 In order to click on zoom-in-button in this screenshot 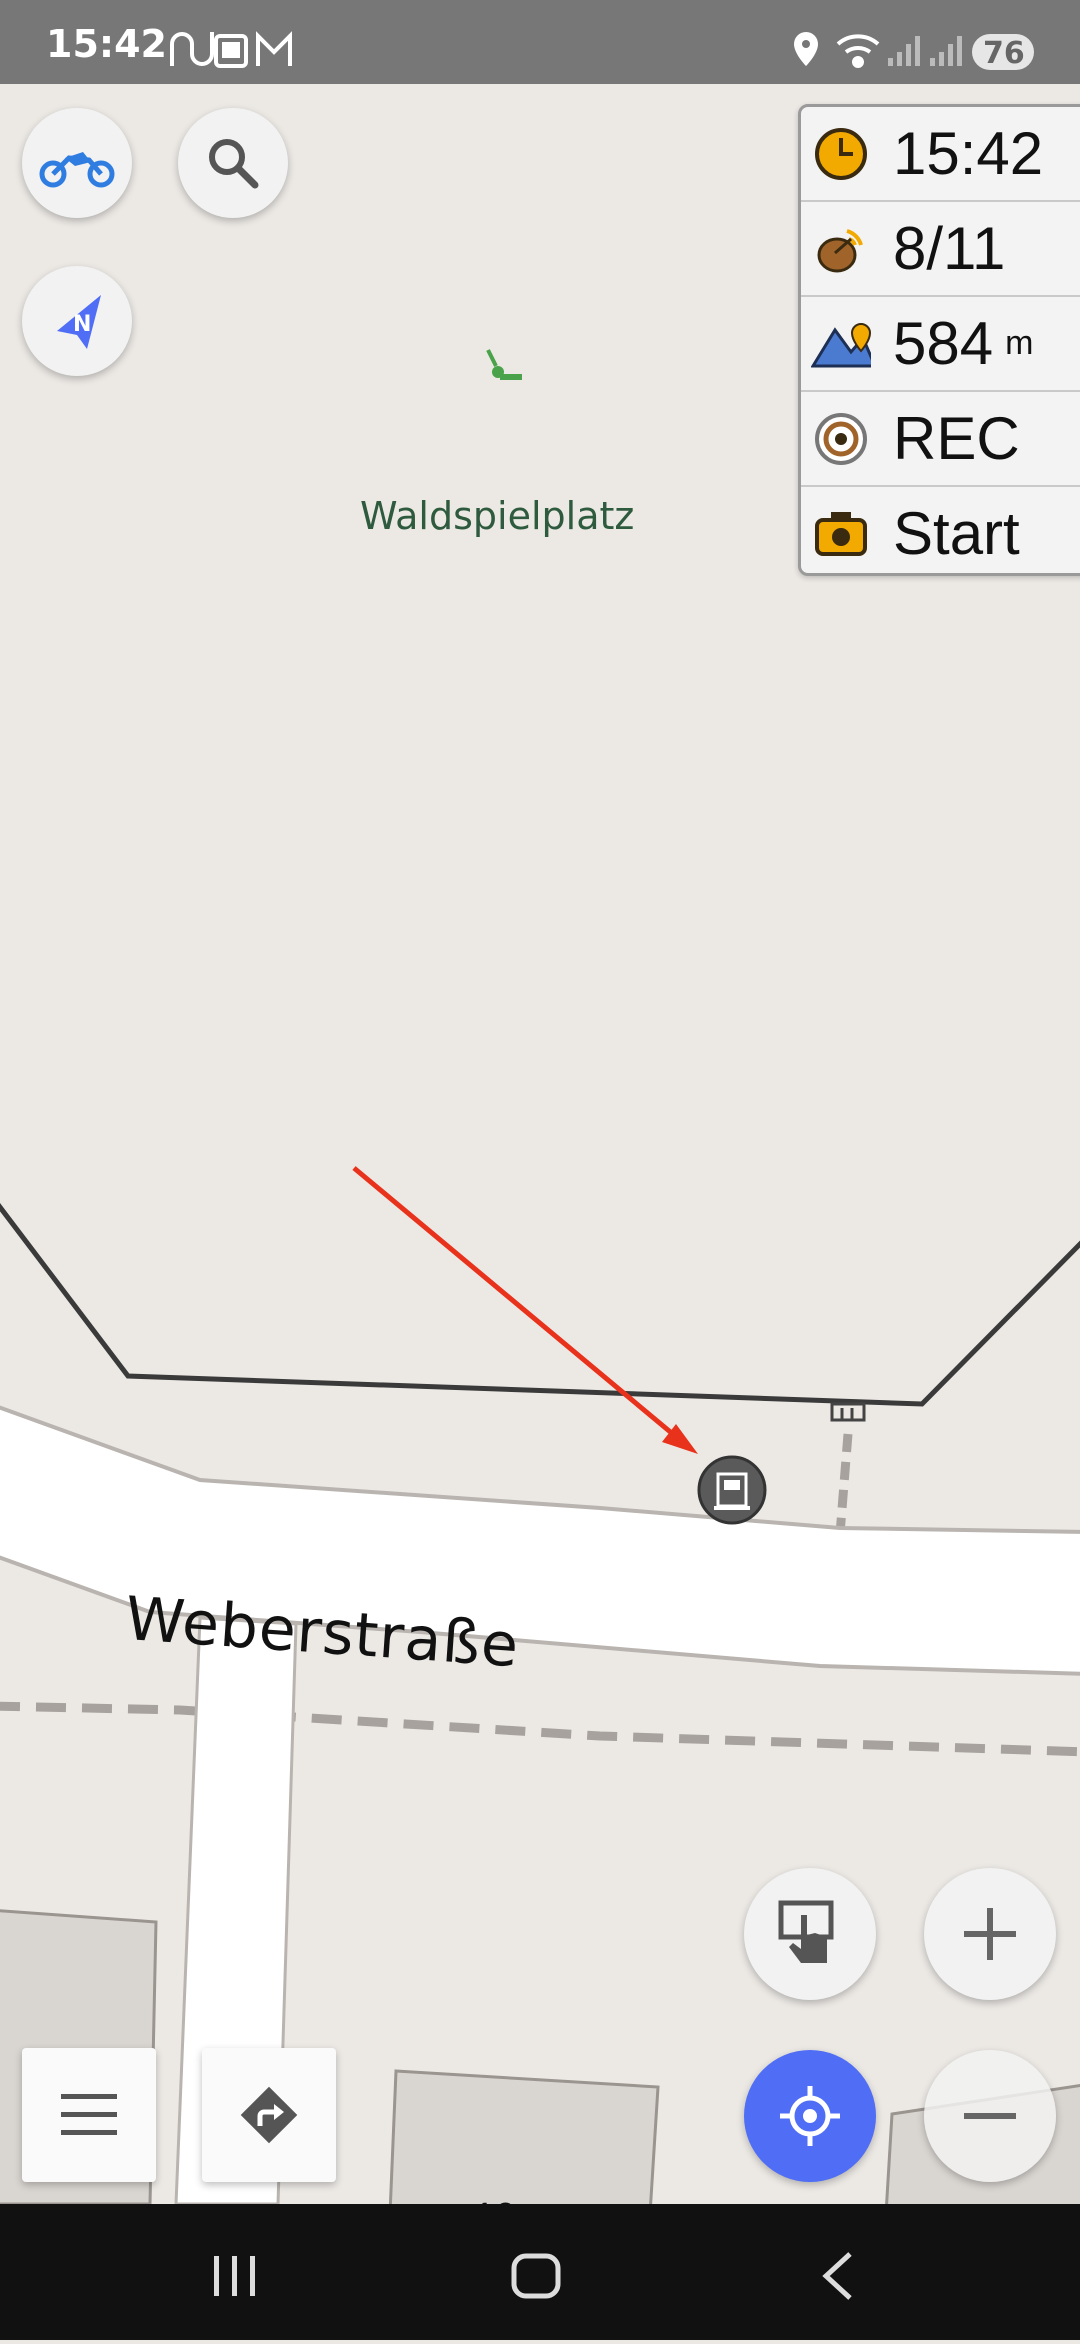, I will do `click(990, 1934)`.